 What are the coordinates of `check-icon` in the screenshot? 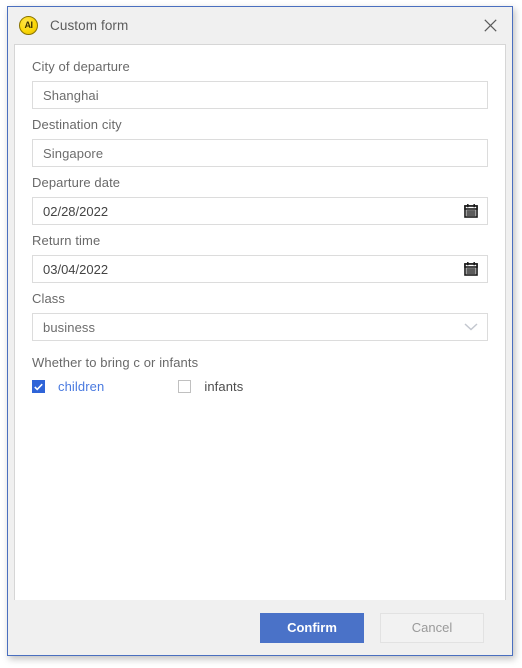 It's located at (38, 387).